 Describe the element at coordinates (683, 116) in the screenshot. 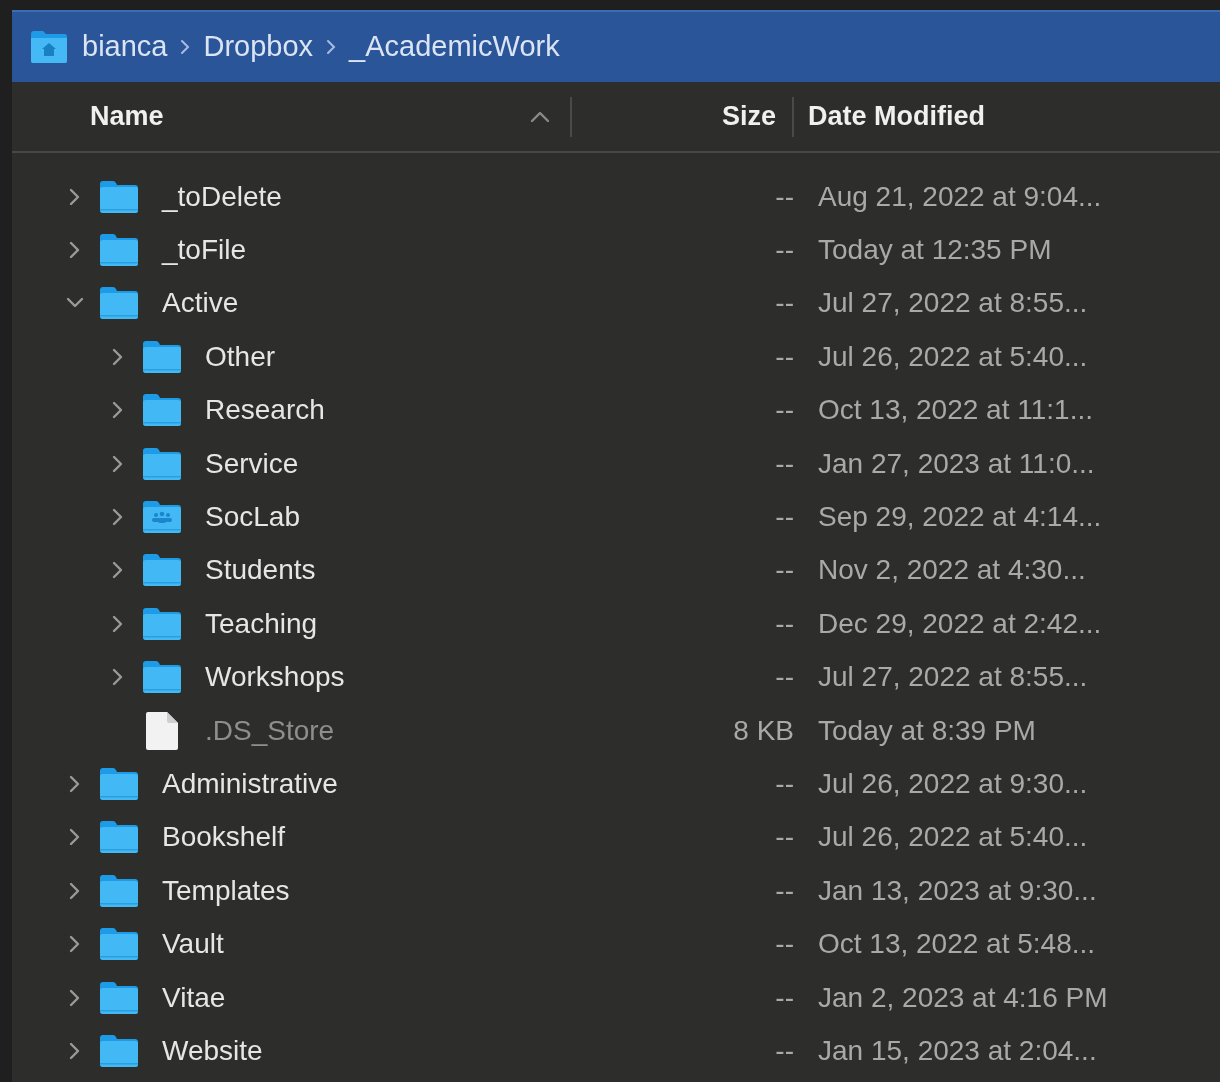

I see `column-header: Size` at that location.